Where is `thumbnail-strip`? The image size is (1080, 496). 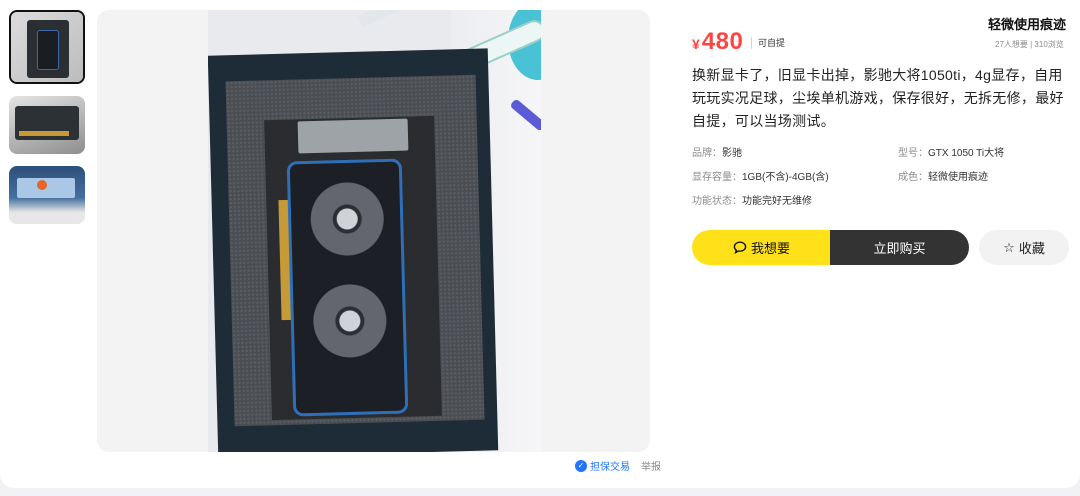 thumbnail-strip is located at coordinates (48, 123).